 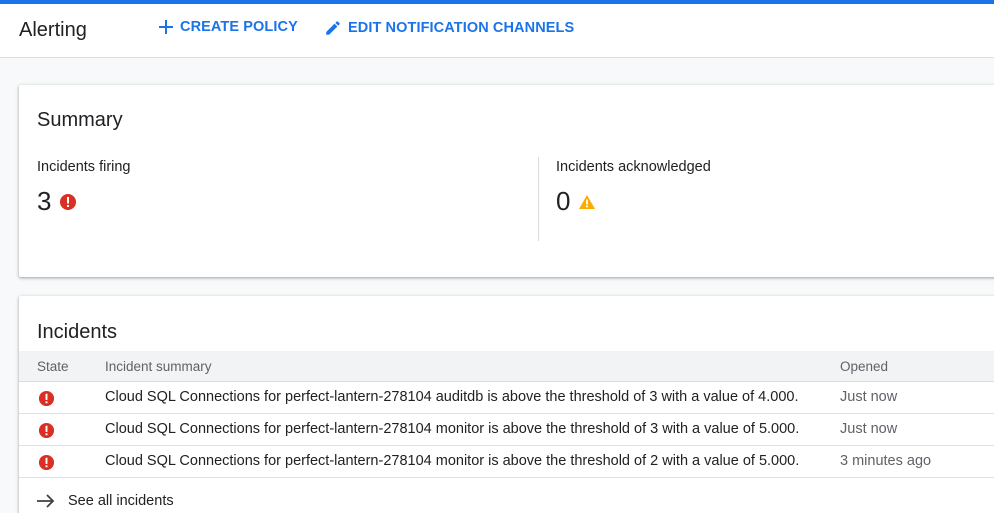 I want to click on summary-title: Summary, so click(x=80, y=120).